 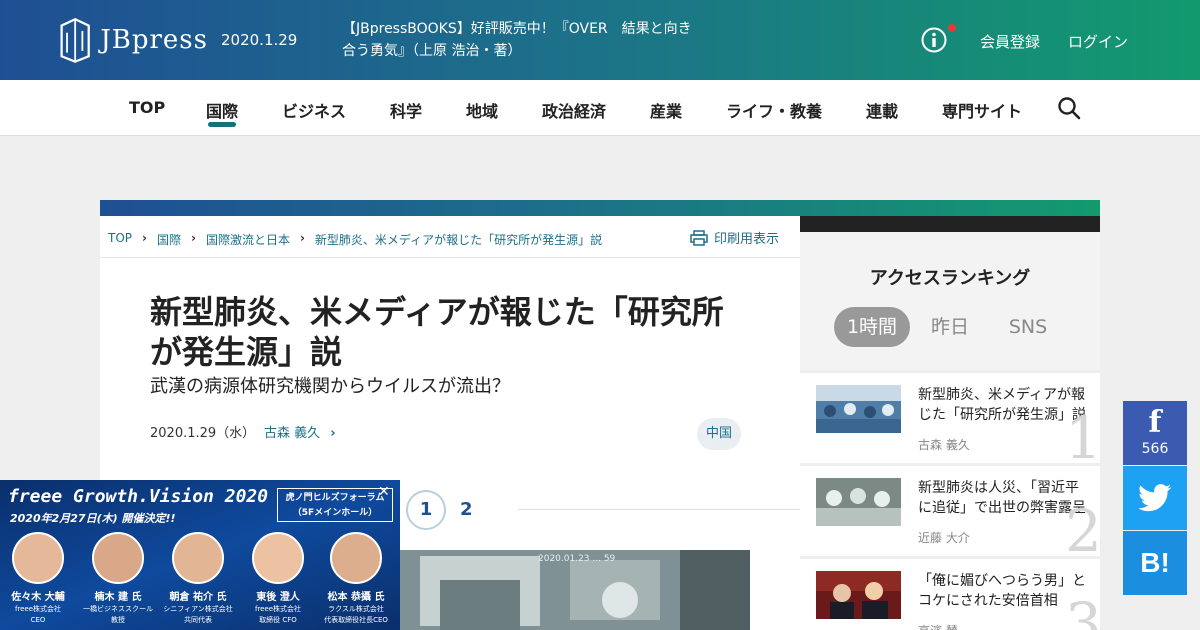 I want to click on sidebar-top-bar, so click(x=950, y=224).